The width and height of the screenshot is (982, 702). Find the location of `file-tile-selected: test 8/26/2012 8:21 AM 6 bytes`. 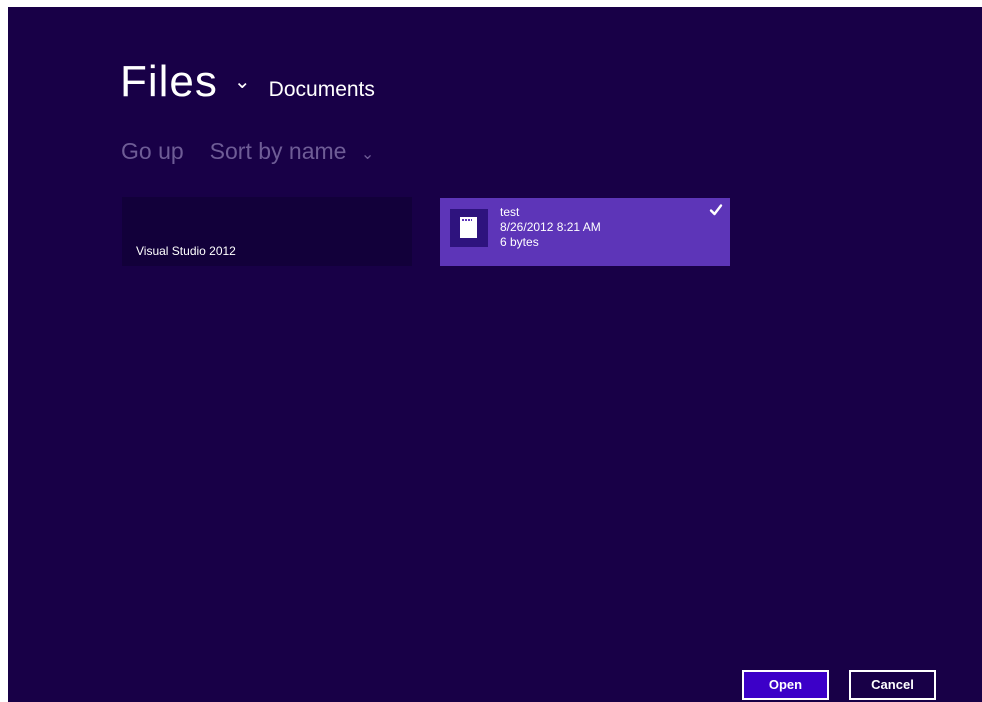

file-tile-selected: test 8/26/2012 8:21 AM 6 bytes is located at coordinates (585, 232).